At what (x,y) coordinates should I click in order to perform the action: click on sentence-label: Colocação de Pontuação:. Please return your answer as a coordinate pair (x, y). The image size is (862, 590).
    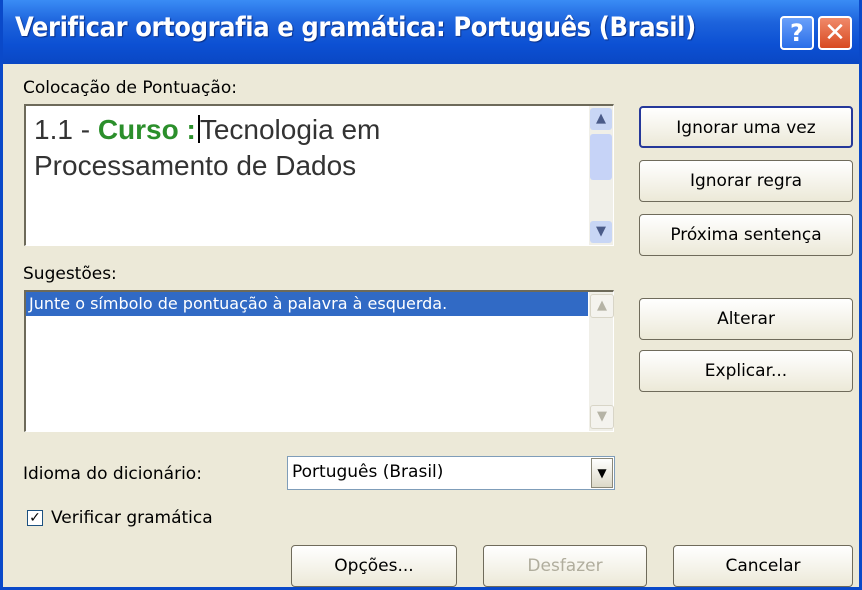
    Looking at the image, I should click on (130, 88).